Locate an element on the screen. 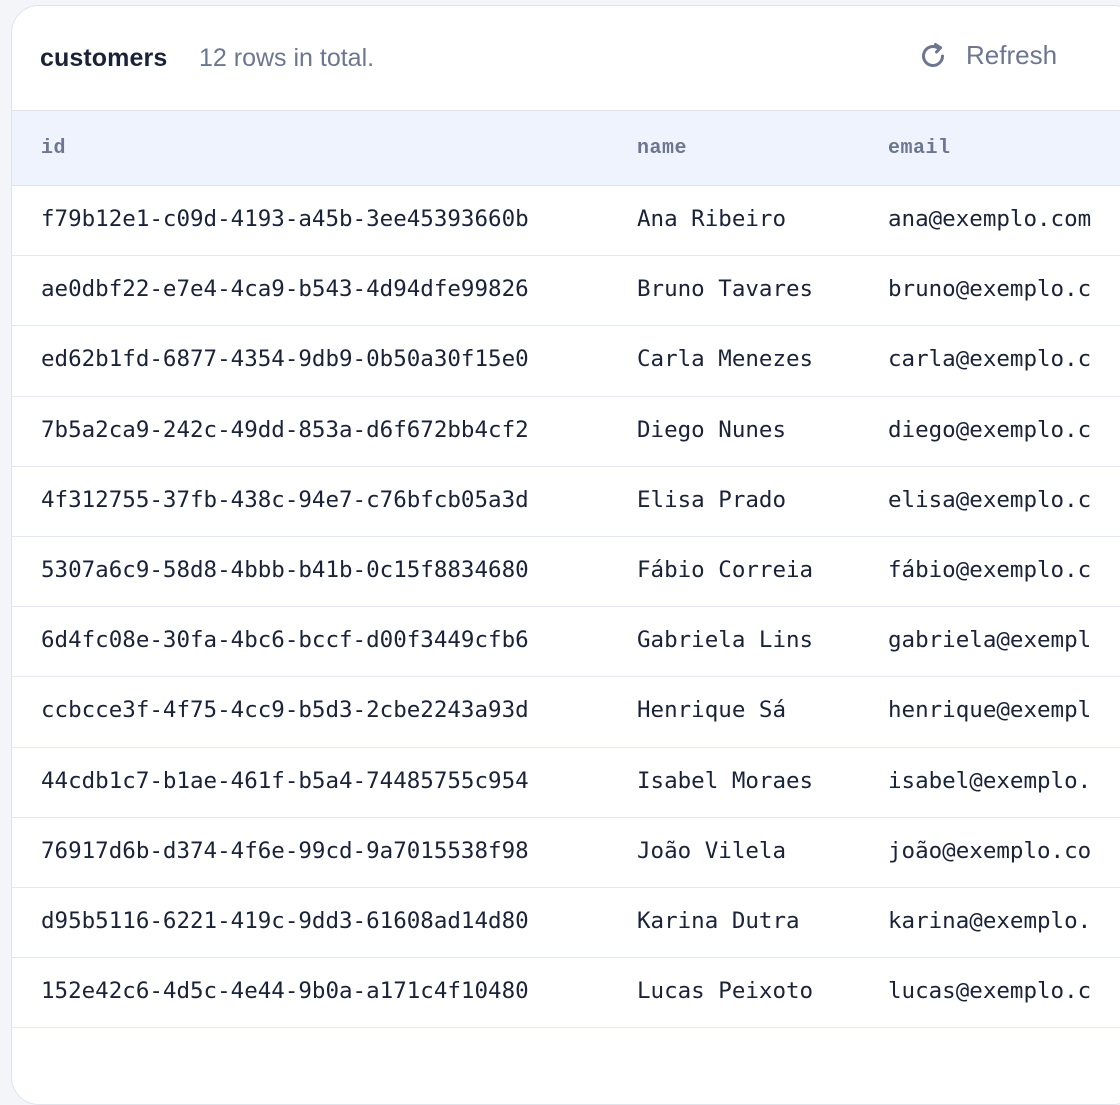 Image resolution: width=1120 pixels, height=1105 pixels. column-header-name: name is located at coordinates (662, 148).